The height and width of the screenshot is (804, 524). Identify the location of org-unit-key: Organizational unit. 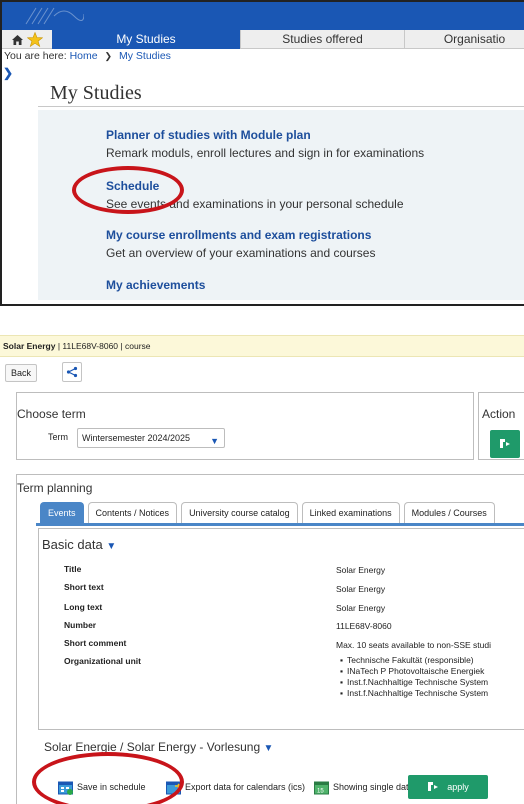
(102, 661).